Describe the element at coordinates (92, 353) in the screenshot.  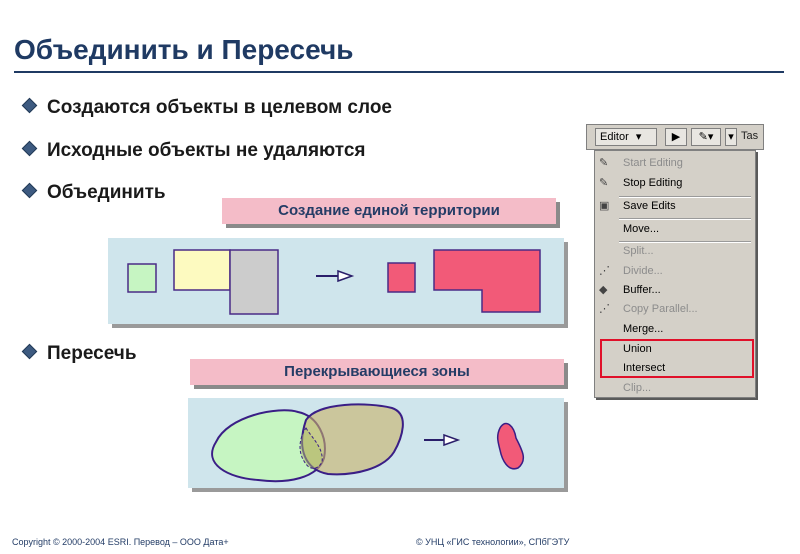
I see `bullet-text: Пересечь` at that location.